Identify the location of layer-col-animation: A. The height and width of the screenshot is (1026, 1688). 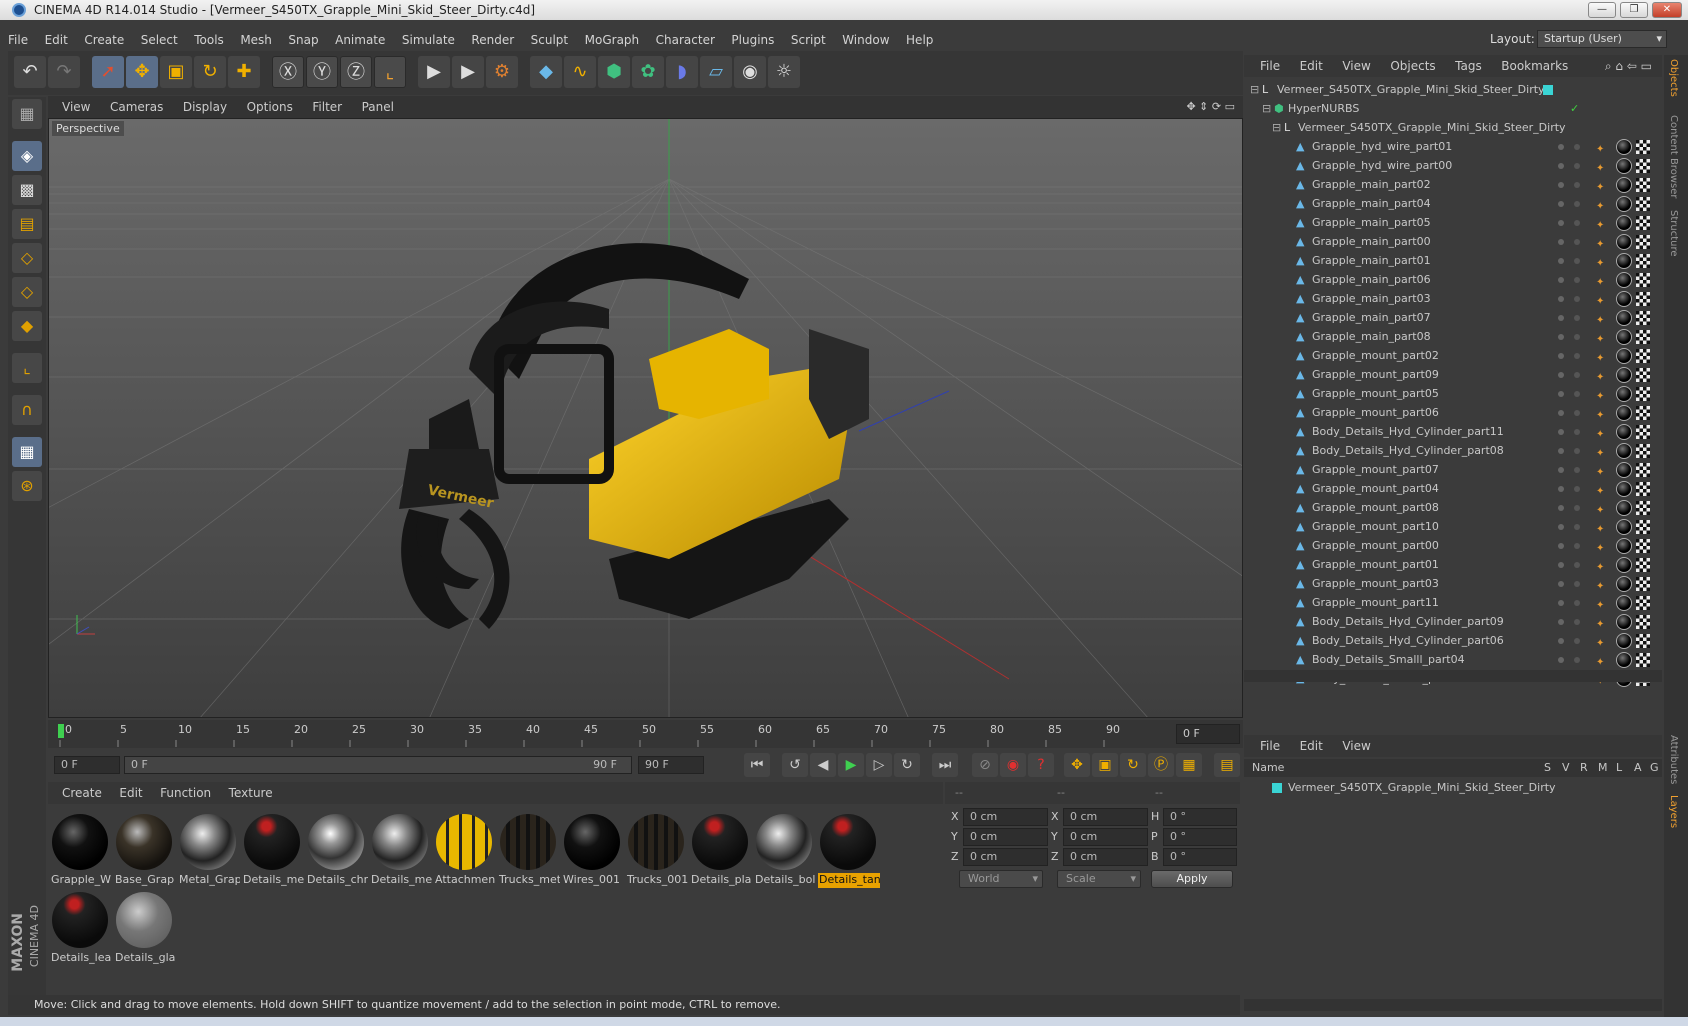
(1638, 768).